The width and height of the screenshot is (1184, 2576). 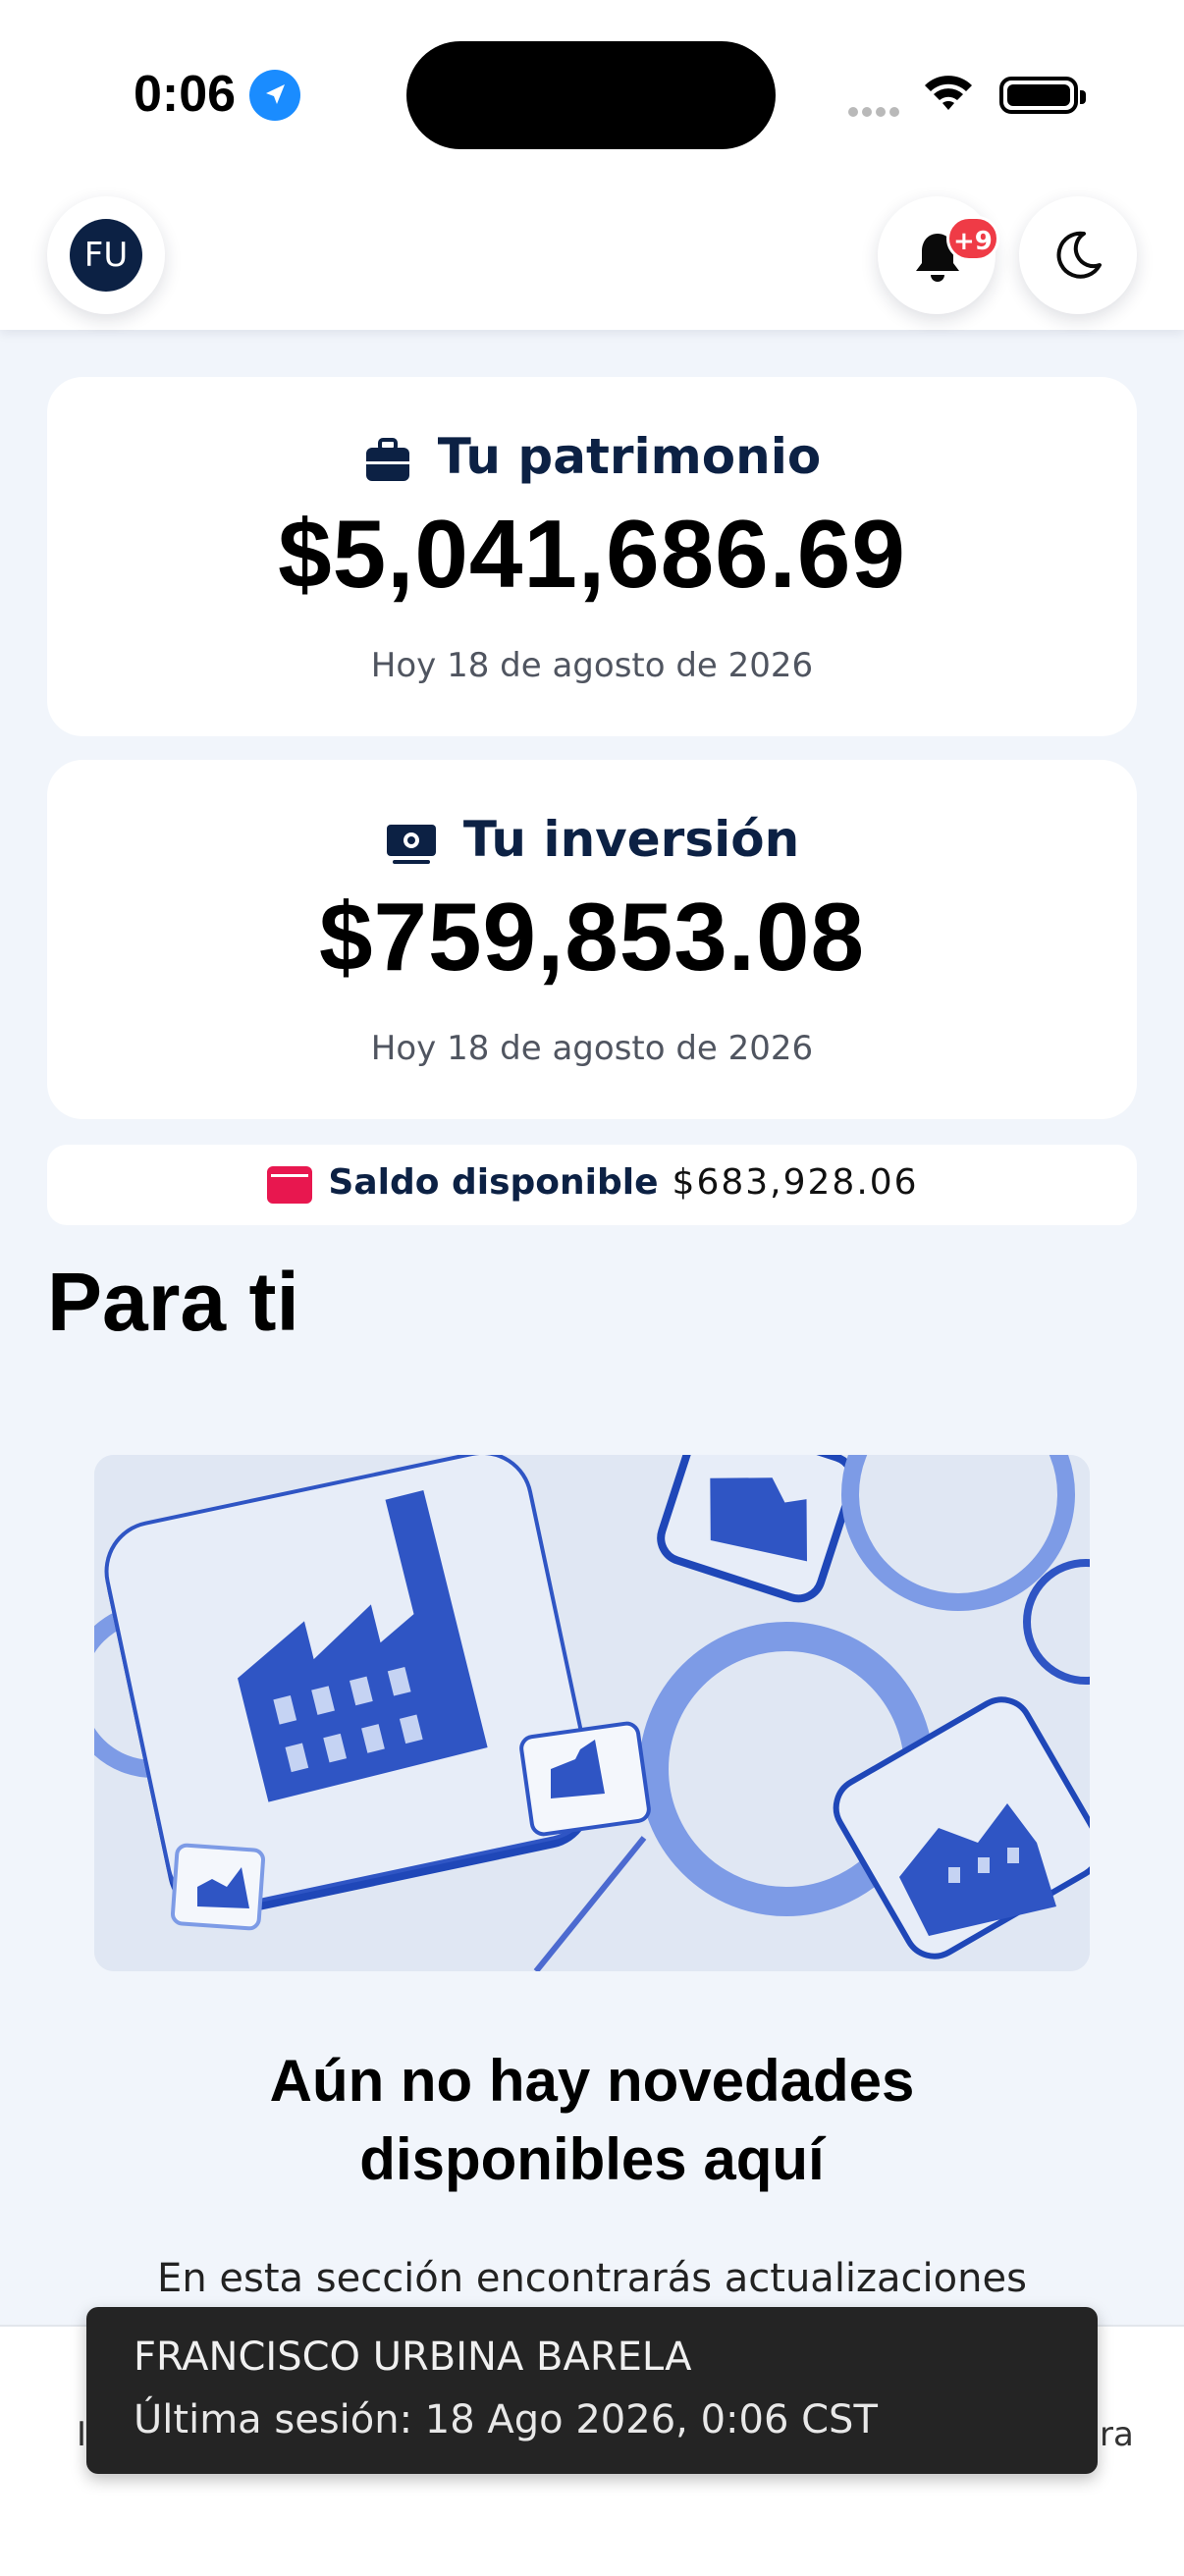 I want to click on empty-news-title: Aún no hay novedades disponibles aquí, so click(x=592, y=2120).